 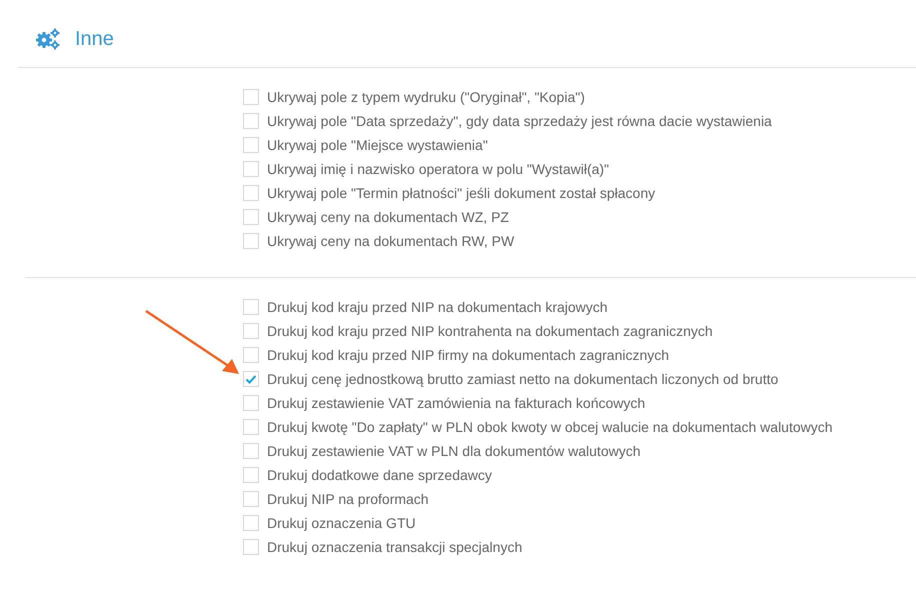 I want to click on option-label: Drukuj kod kraju przed NIP firmy na dokumentach zagranicznych, so click(x=468, y=355).